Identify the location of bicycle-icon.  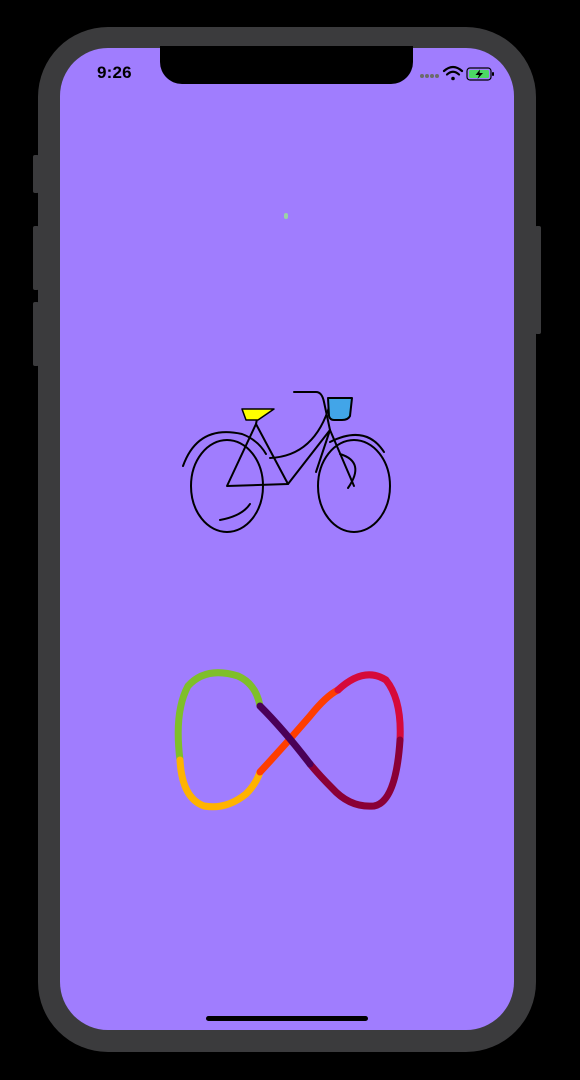
(285, 465).